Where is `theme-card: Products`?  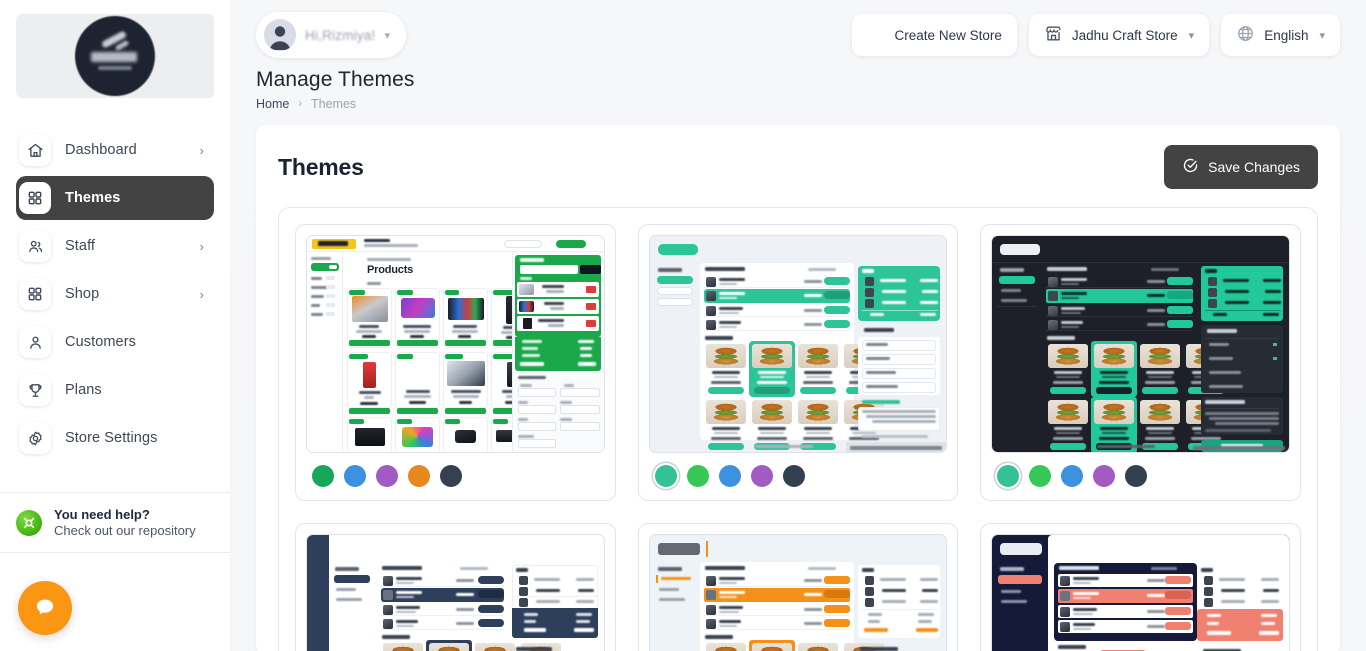 theme-card: Products is located at coordinates (455, 362).